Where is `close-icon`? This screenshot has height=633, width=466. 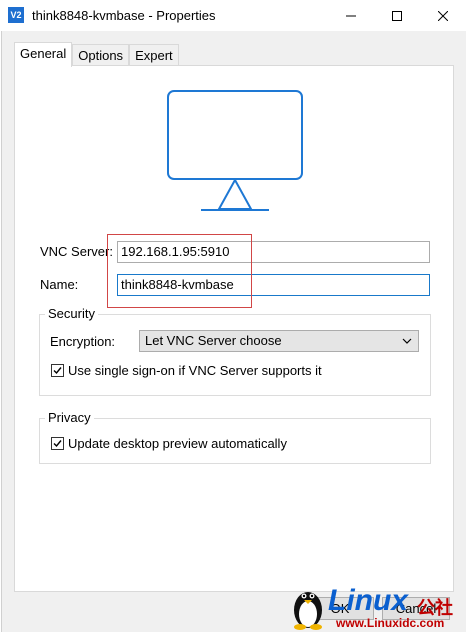
close-icon is located at coordinates (443, 15).